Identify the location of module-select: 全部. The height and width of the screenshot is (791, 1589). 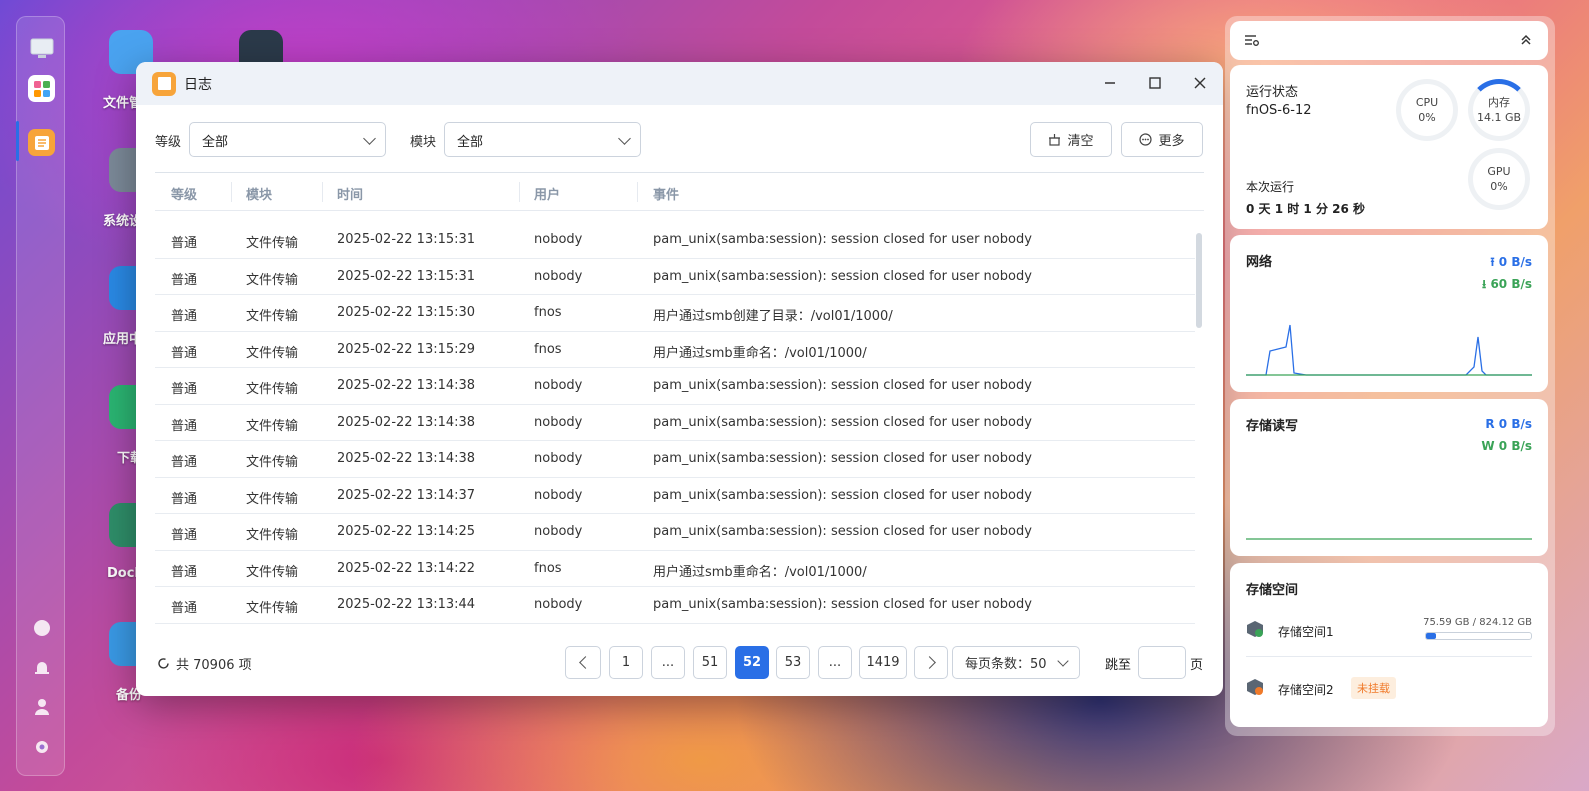
(542, 139).